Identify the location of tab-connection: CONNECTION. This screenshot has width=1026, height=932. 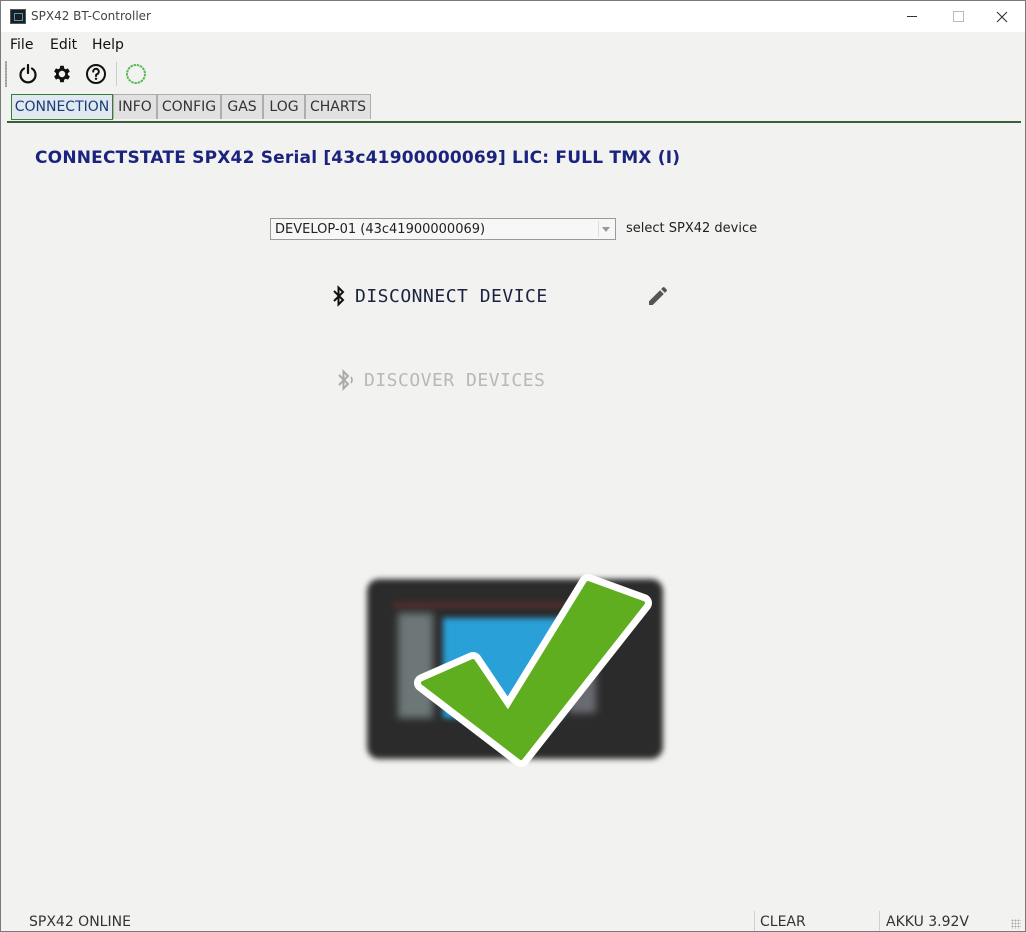
(62, 107).